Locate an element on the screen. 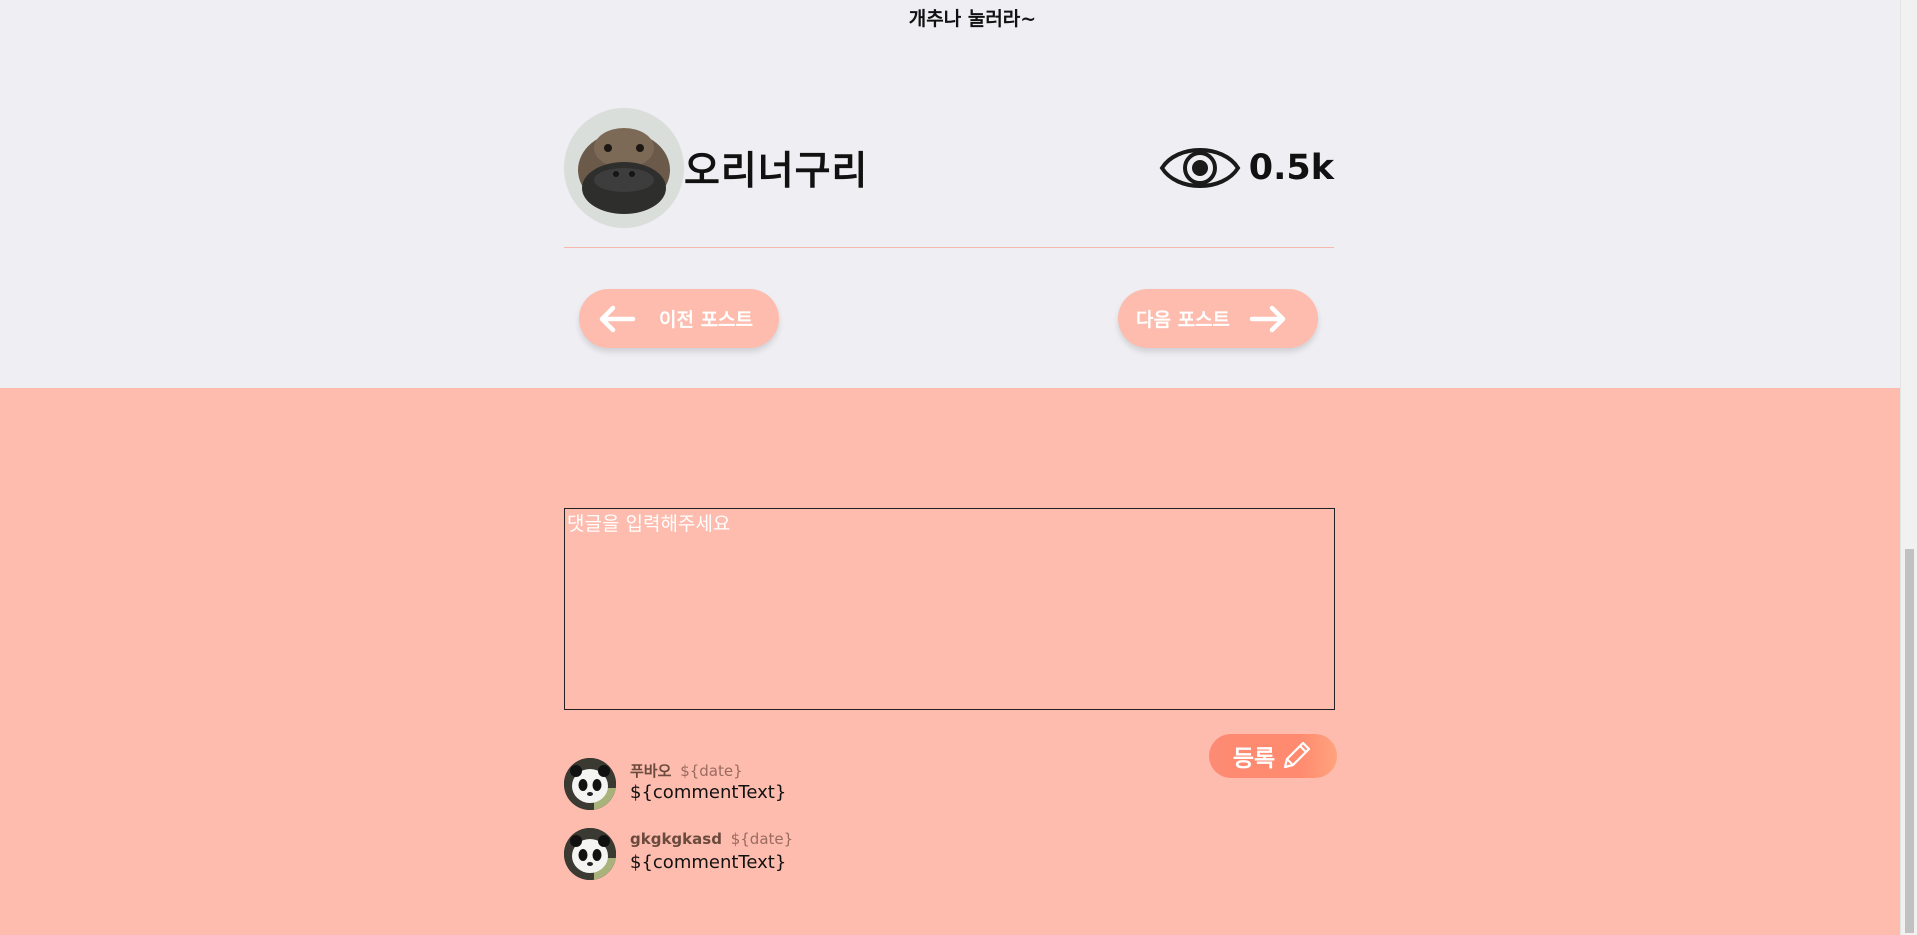  prev-post-button: 이전 포스트 is located at coordinates (679, 318).